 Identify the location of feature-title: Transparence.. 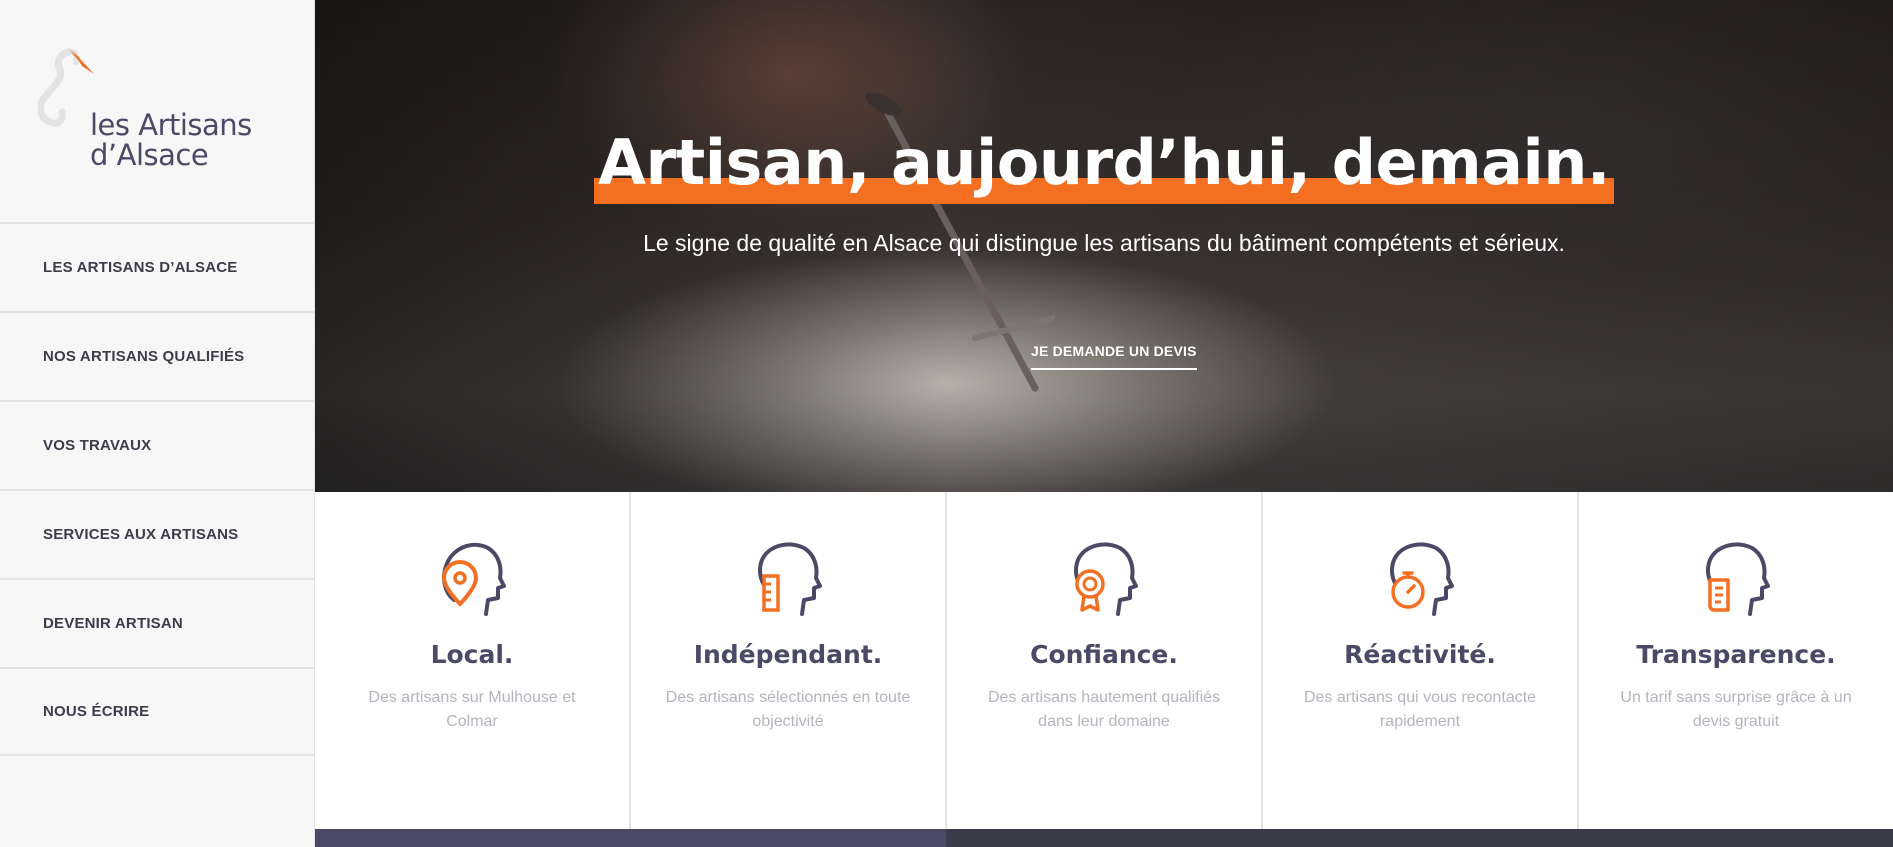
(1736, 654).